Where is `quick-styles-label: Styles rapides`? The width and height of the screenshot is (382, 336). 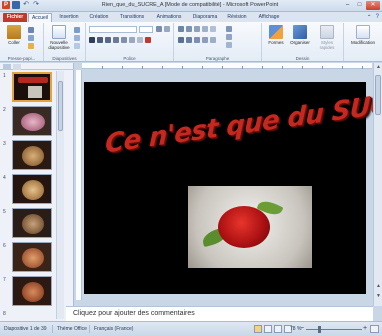
quick-styles-label: Styles rapides is located at coordinates (327, 45).